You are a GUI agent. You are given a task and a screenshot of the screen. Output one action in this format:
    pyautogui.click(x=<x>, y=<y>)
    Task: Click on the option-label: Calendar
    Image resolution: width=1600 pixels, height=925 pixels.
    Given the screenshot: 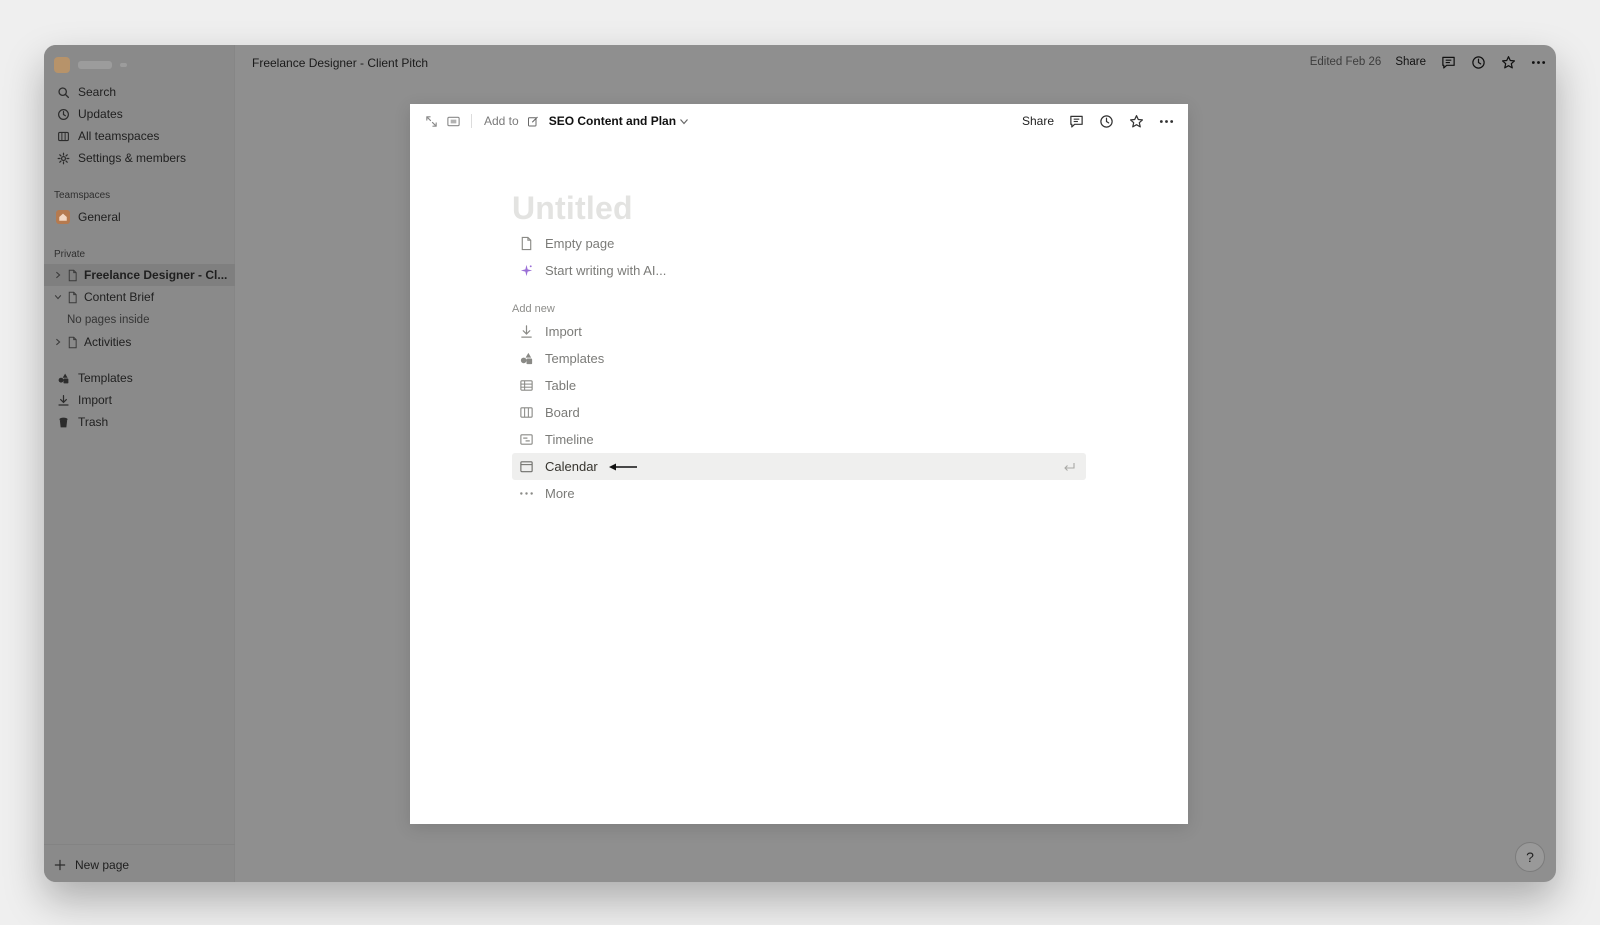 What is the action you would take?
    pyautogui.click(x=571, y=466)
    